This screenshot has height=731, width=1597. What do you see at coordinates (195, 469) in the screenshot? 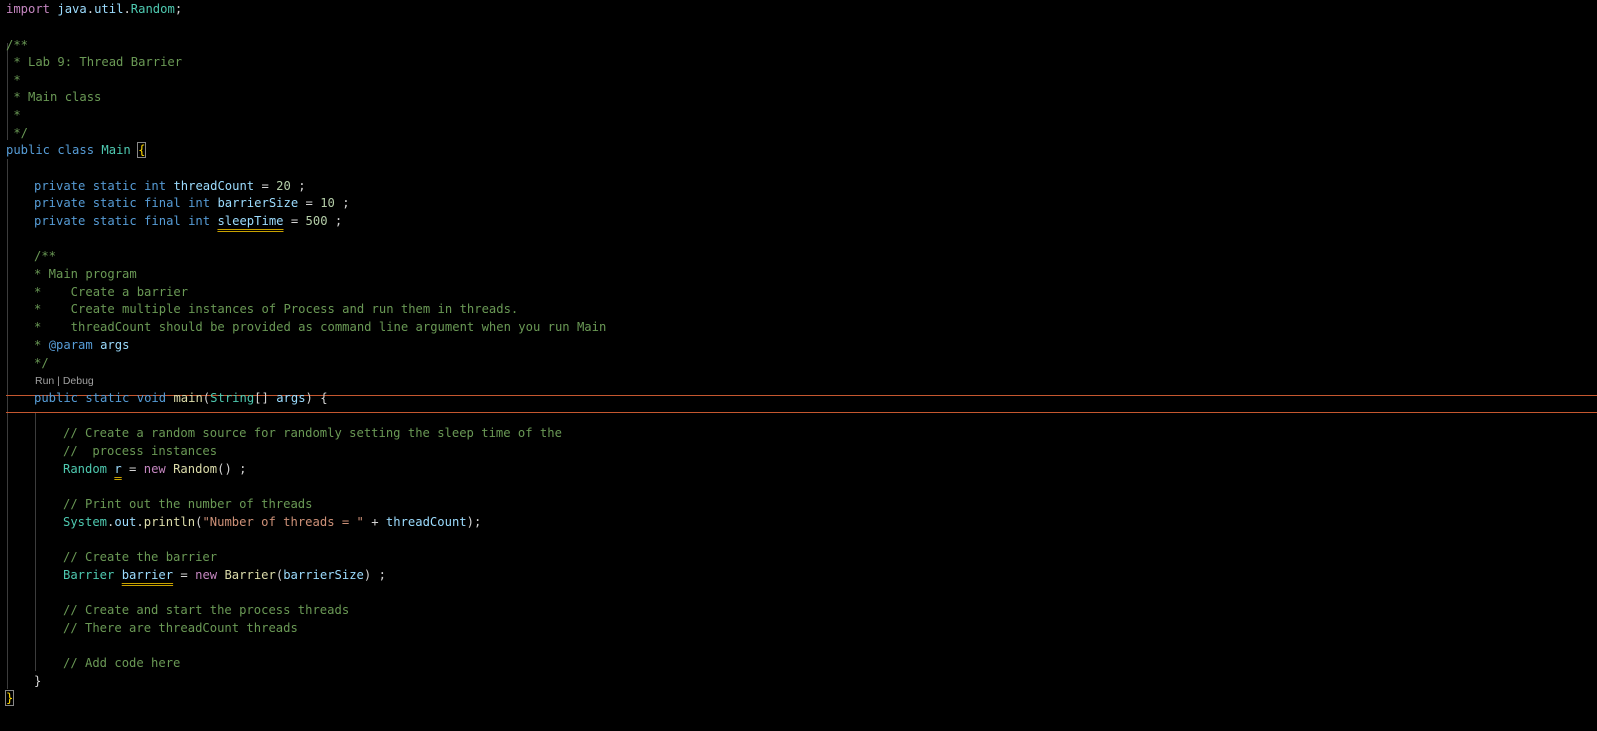
I see `constructor-call: Random` at bounding box center [195, 469].